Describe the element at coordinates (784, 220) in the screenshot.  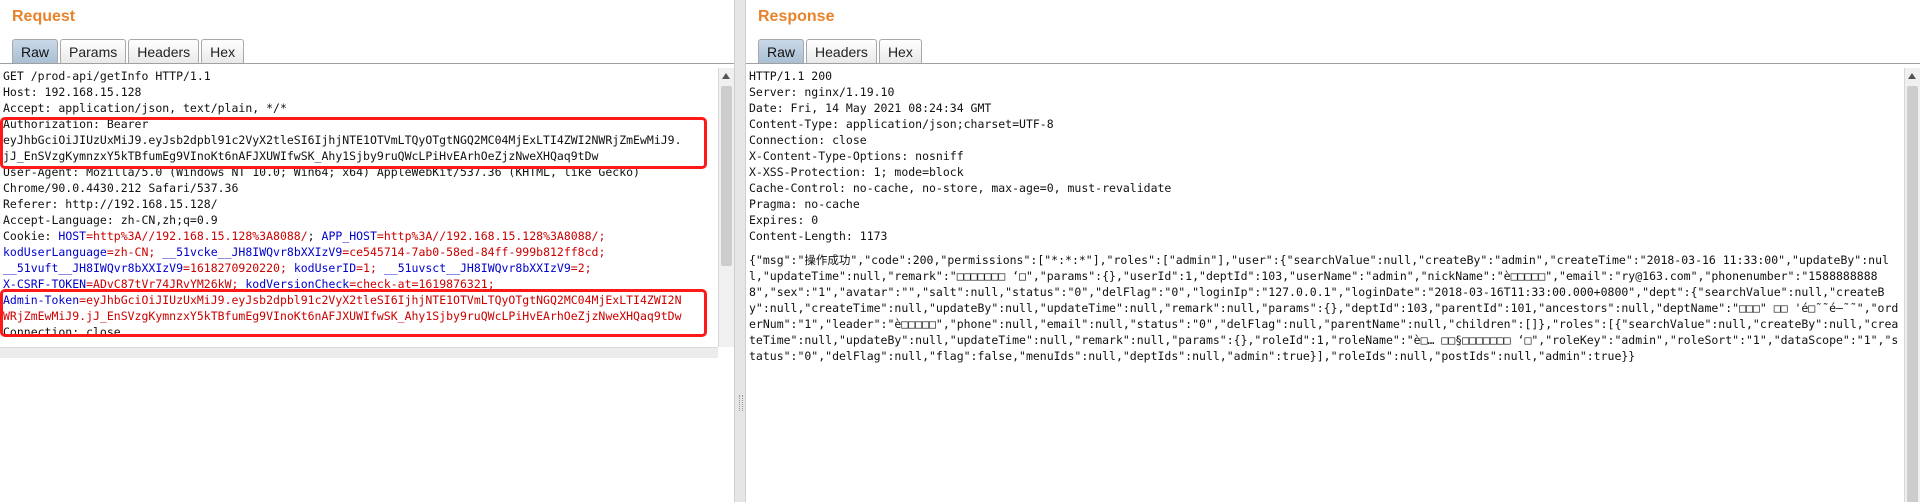
I see `response-line: Expires: 0` at that location.